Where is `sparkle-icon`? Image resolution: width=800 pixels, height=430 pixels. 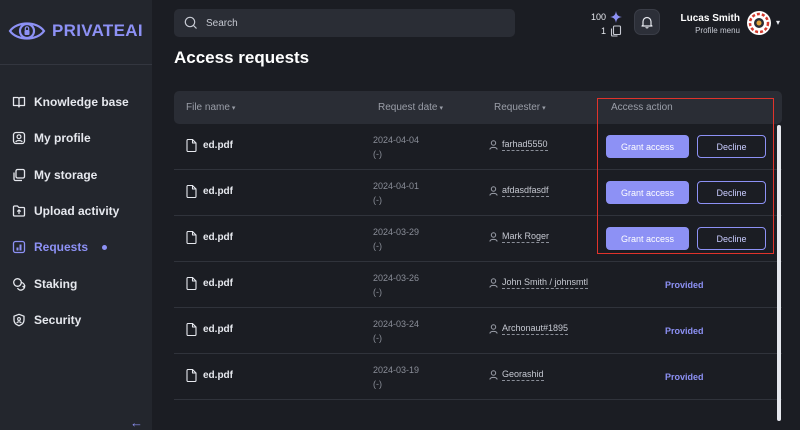 sparkle-icon is located at coordinates (616, 17).